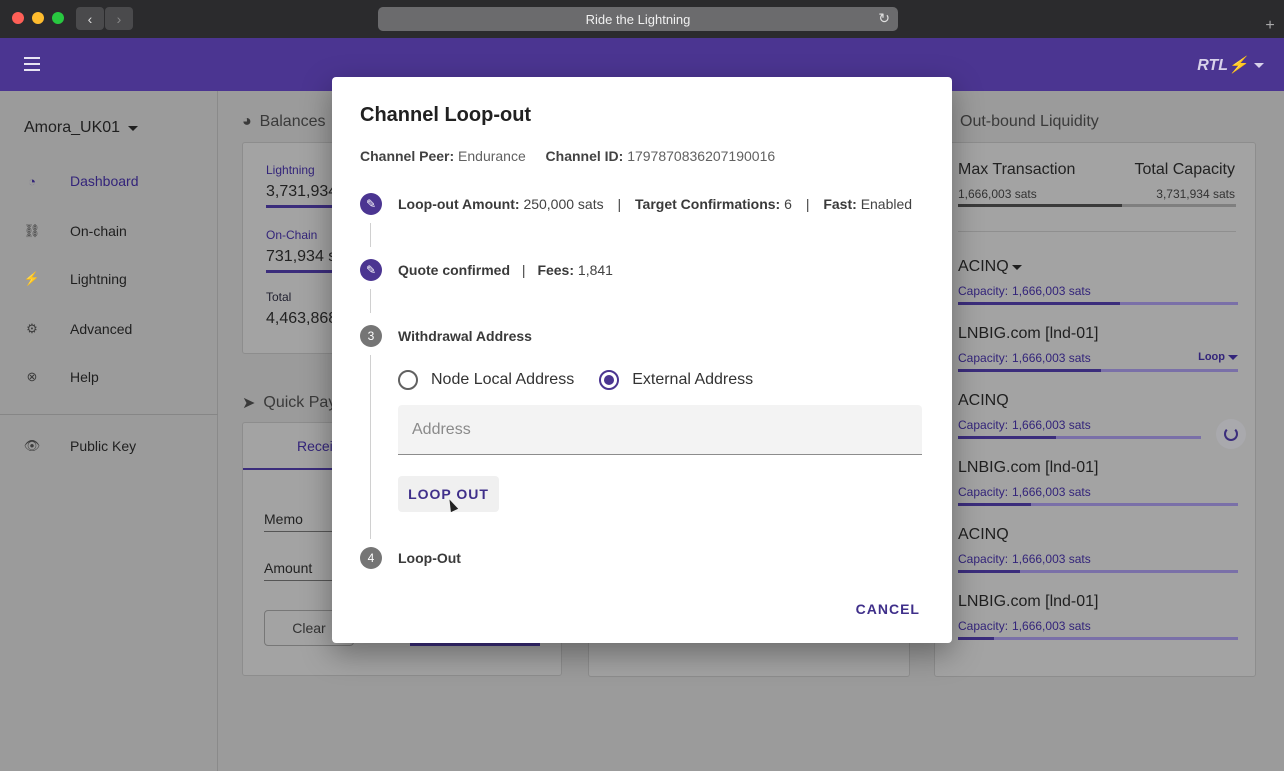 The image size is (1284, 771). Describe the element at coordinates (429, 558) in the screenshot. I see `step-4-label: Loop-Out` at that location.